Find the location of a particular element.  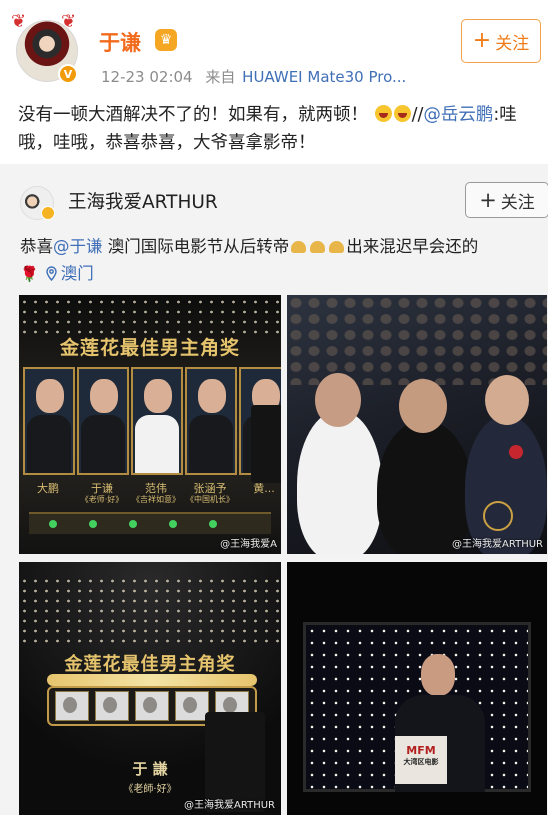

repost-follow-button: + 关注 is located at coordinates (506, 200).